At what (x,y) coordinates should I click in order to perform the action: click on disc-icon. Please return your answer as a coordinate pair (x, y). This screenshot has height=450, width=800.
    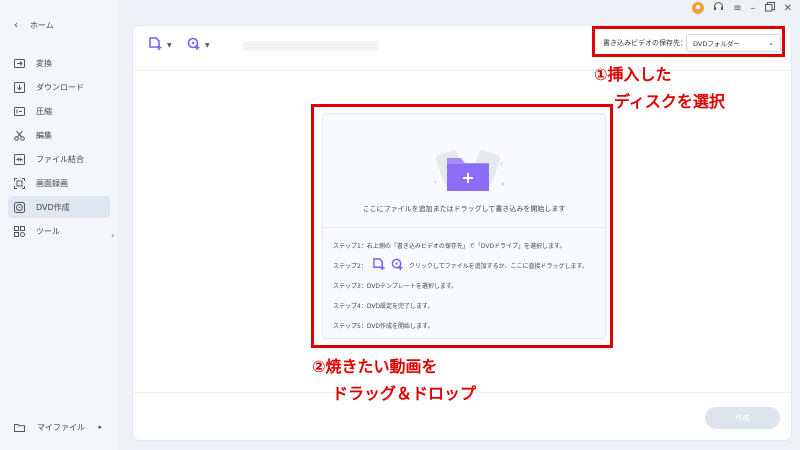
    Looking at the image, I should click on (19, 207).